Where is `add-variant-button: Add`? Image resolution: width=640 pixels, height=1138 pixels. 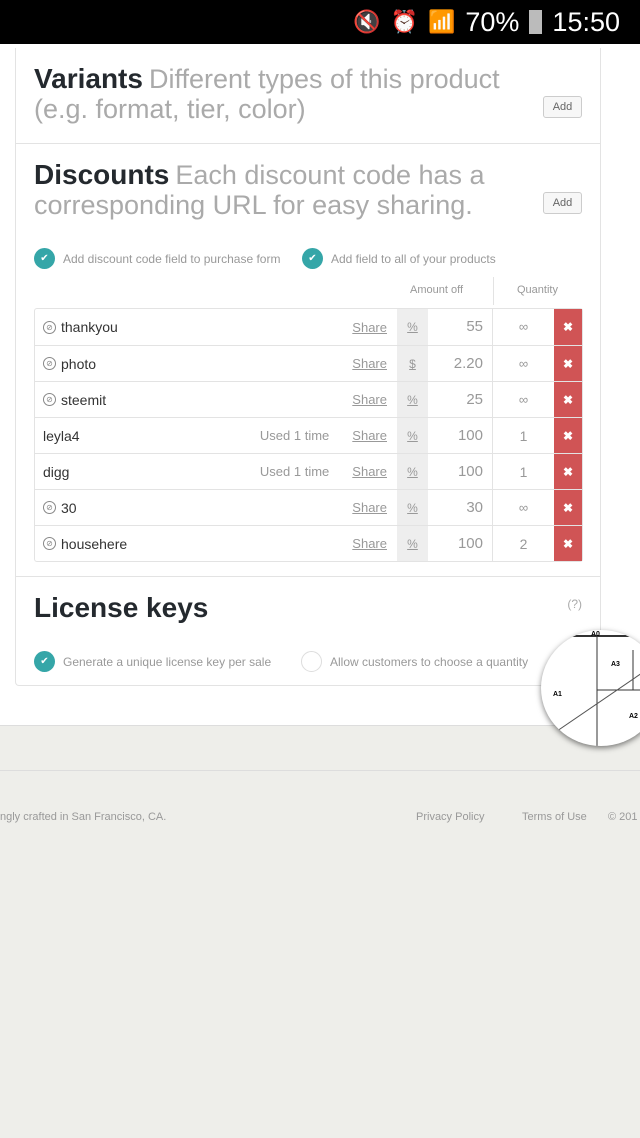
add-variant-button: Add is located at coordinates (562, 107).